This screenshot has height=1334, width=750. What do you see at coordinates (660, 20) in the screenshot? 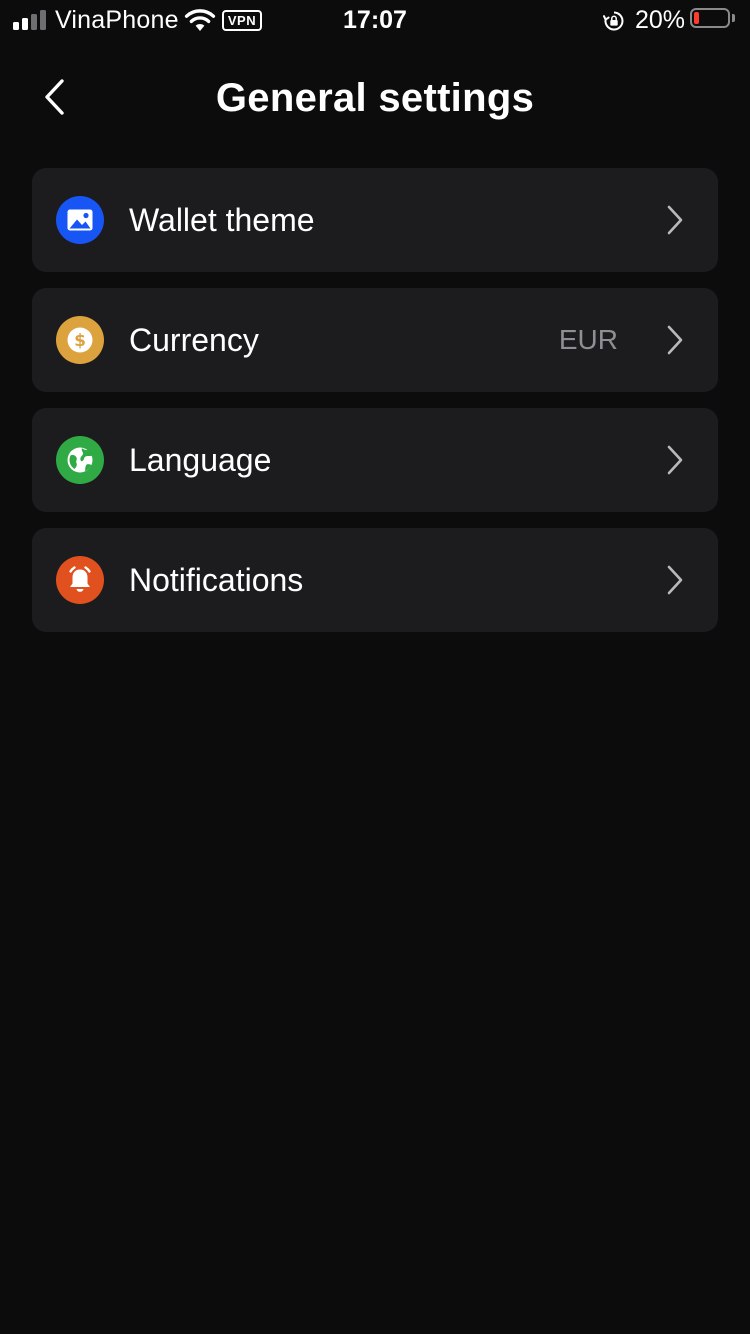
I see `battery-percentage: 20%` at bounding box center [660, 20].